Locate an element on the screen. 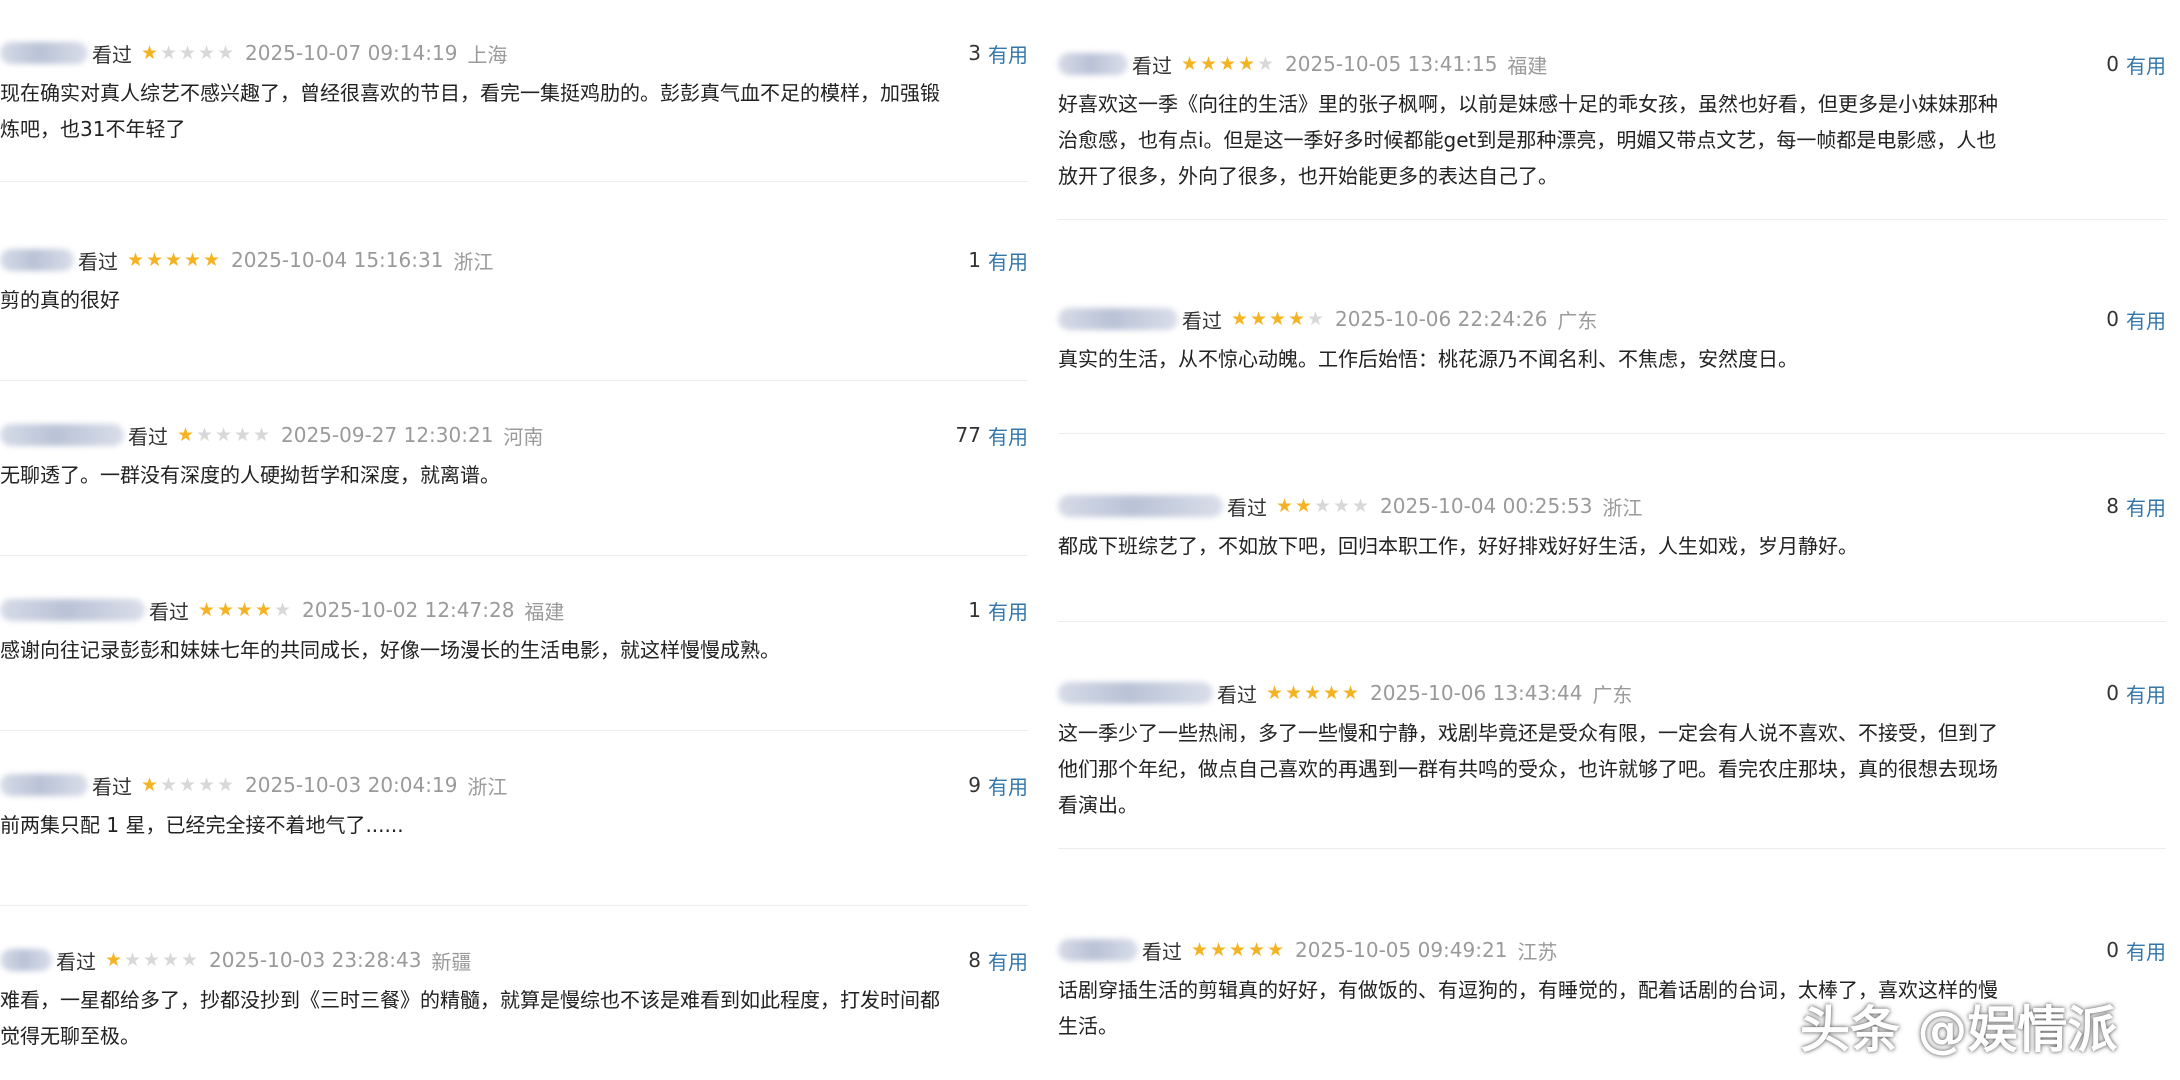  useful-vote: 1 有用 is located at coordinates (998, 610).